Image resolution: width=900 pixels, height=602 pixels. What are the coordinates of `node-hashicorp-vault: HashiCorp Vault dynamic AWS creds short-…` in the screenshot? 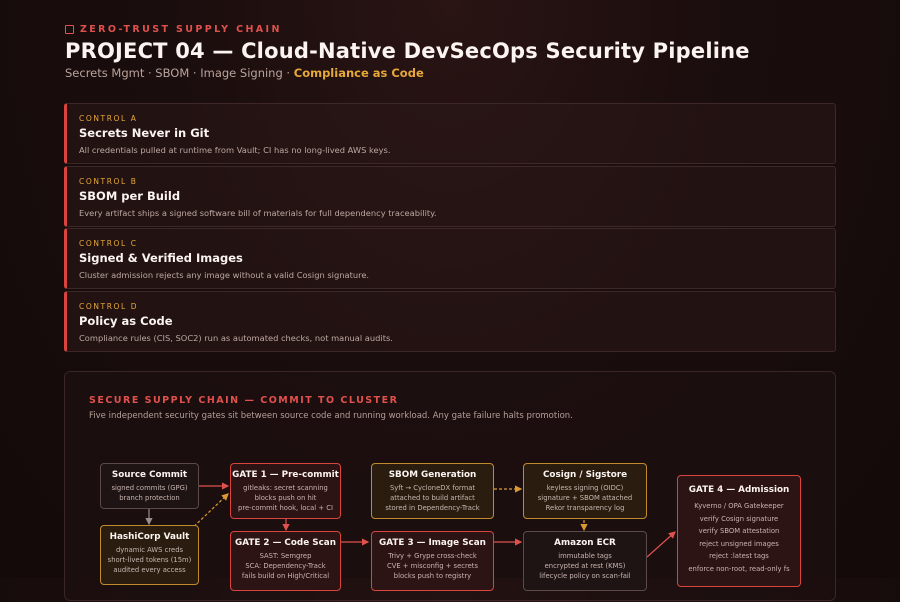 It's located at (149, 555).